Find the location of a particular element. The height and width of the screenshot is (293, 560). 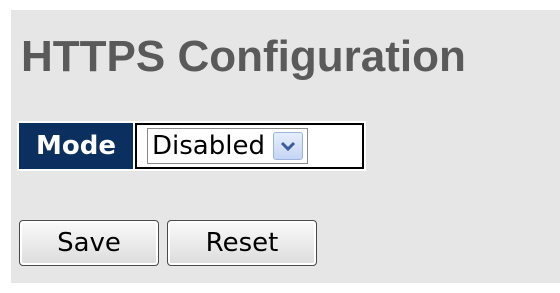

page-title: HTTPS Configuration is located at coordinates (243, 56).